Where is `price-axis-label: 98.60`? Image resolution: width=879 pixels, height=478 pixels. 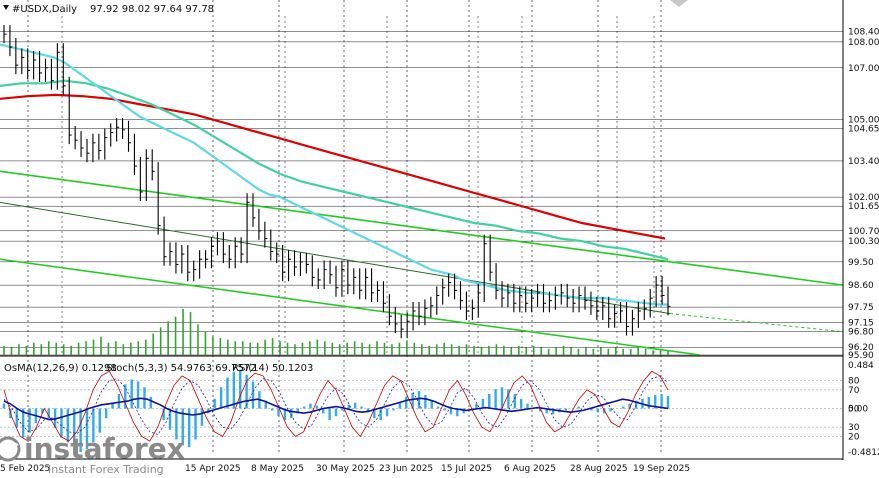
price-axis-label: 98.60 is located at coordinates (861, 286).